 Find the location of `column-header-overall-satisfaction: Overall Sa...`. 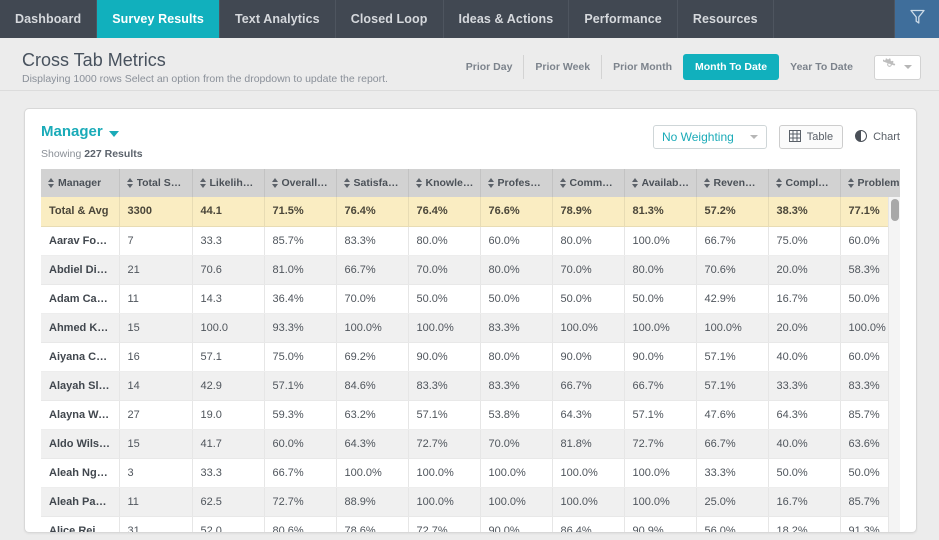

column-header-overall-satisfaction: Overall Sa... is located at coordinates (300, 183).